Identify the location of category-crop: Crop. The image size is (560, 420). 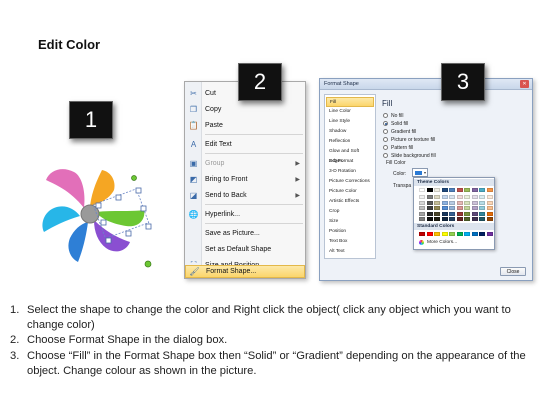
(350, 212).